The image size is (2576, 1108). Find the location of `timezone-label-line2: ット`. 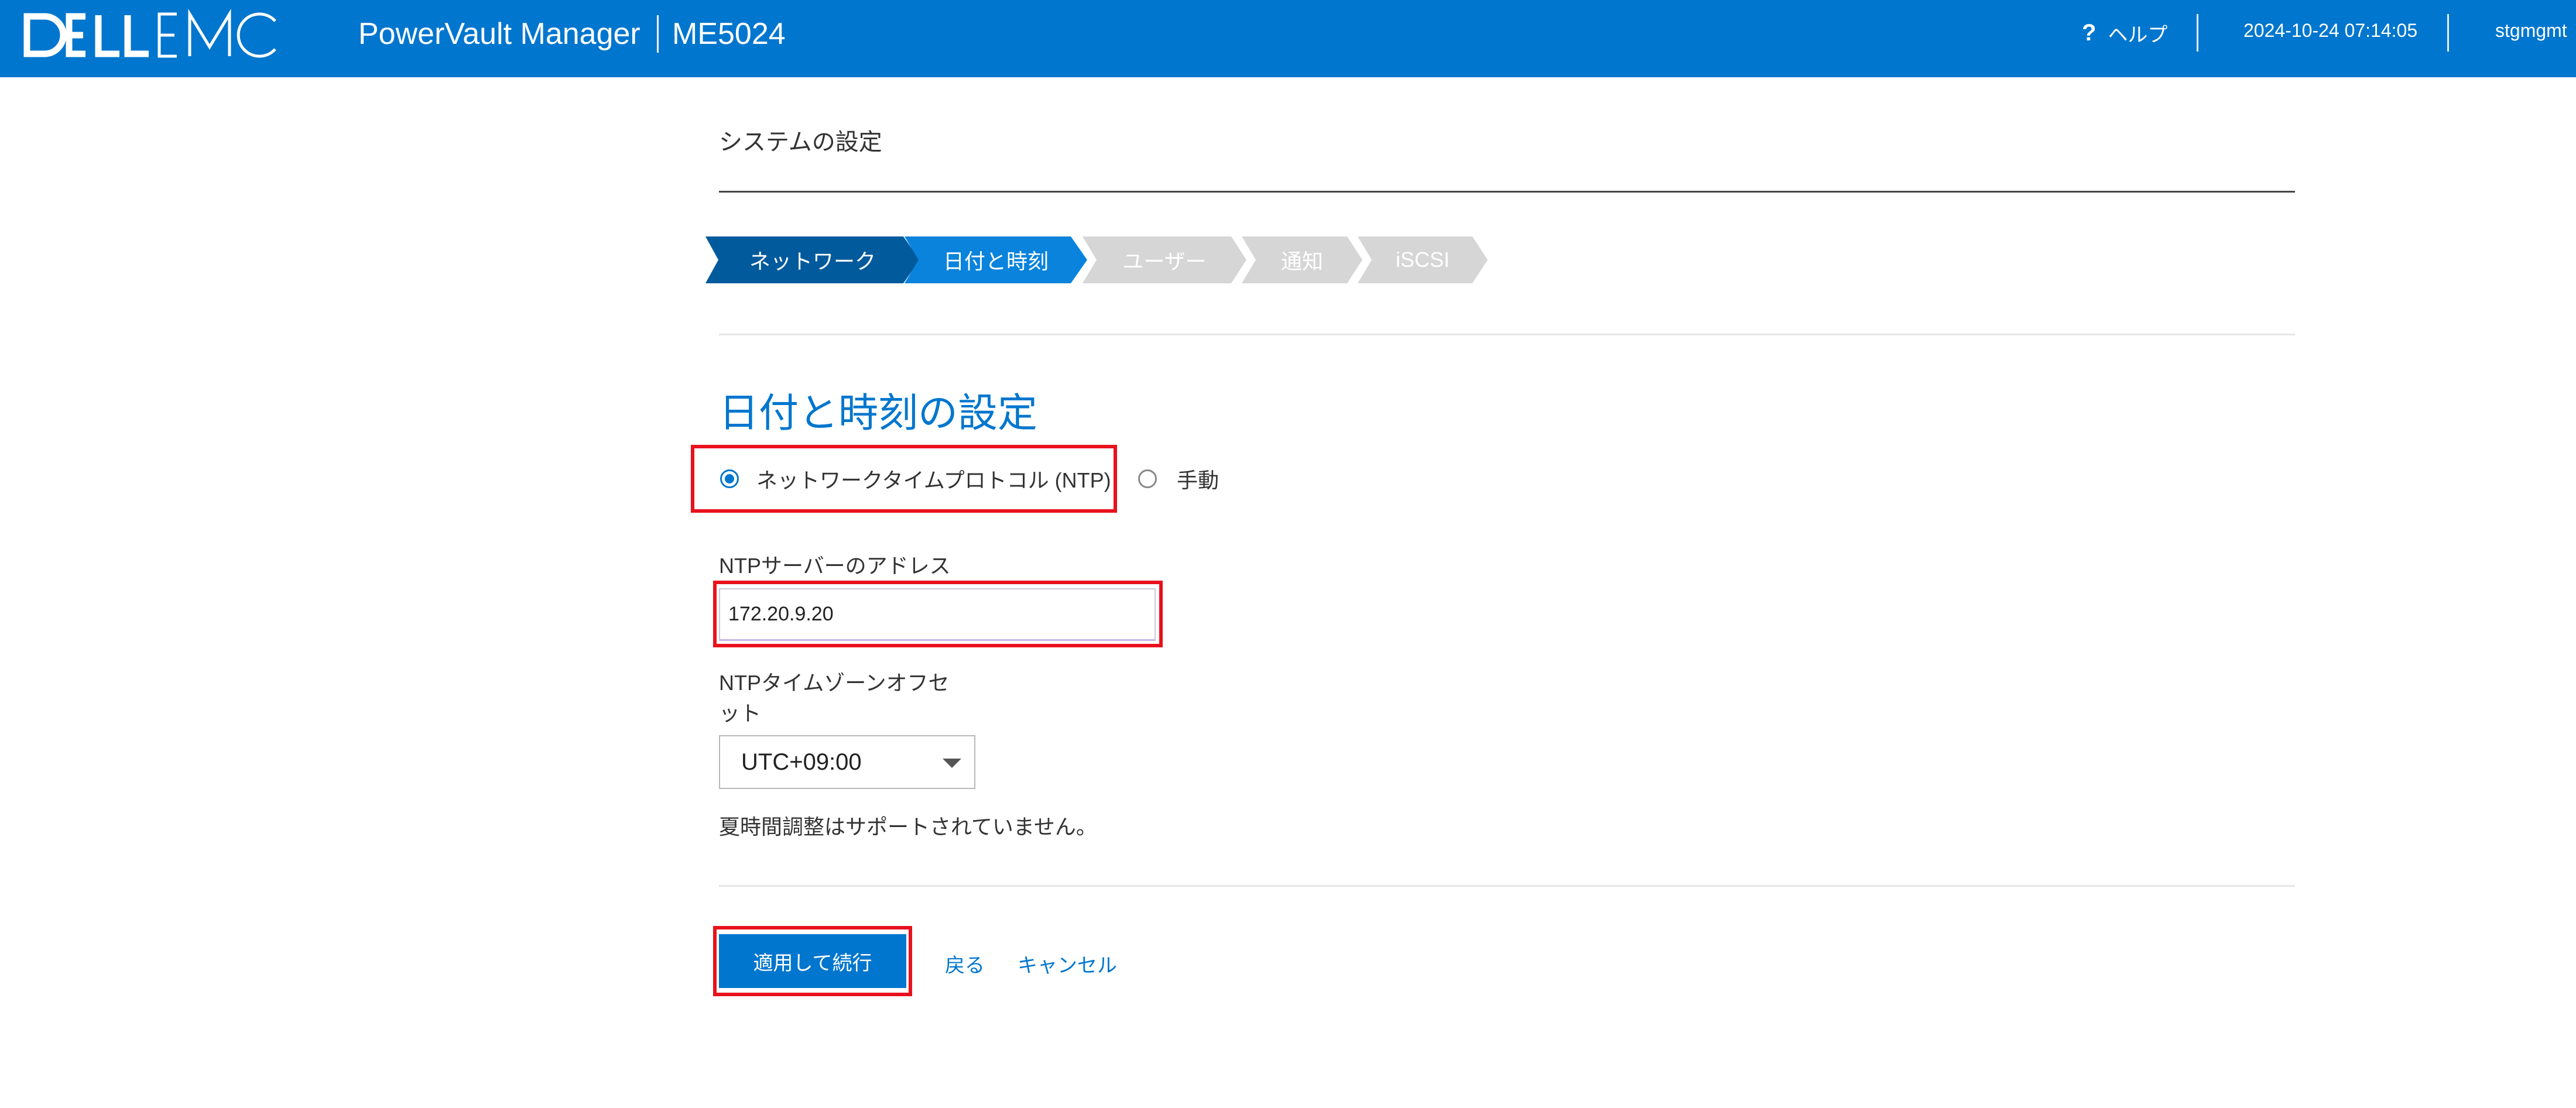

timezone-label-line2: ット is located at coordinates (740, 713).